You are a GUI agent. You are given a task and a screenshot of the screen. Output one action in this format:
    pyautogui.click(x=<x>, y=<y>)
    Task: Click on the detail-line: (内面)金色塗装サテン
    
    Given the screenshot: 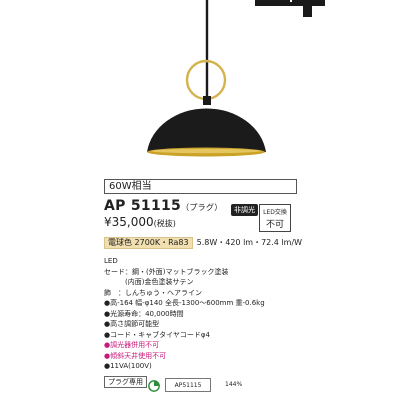 What is the action you would take?
    pyautogui.click(x=159, y=282)
    